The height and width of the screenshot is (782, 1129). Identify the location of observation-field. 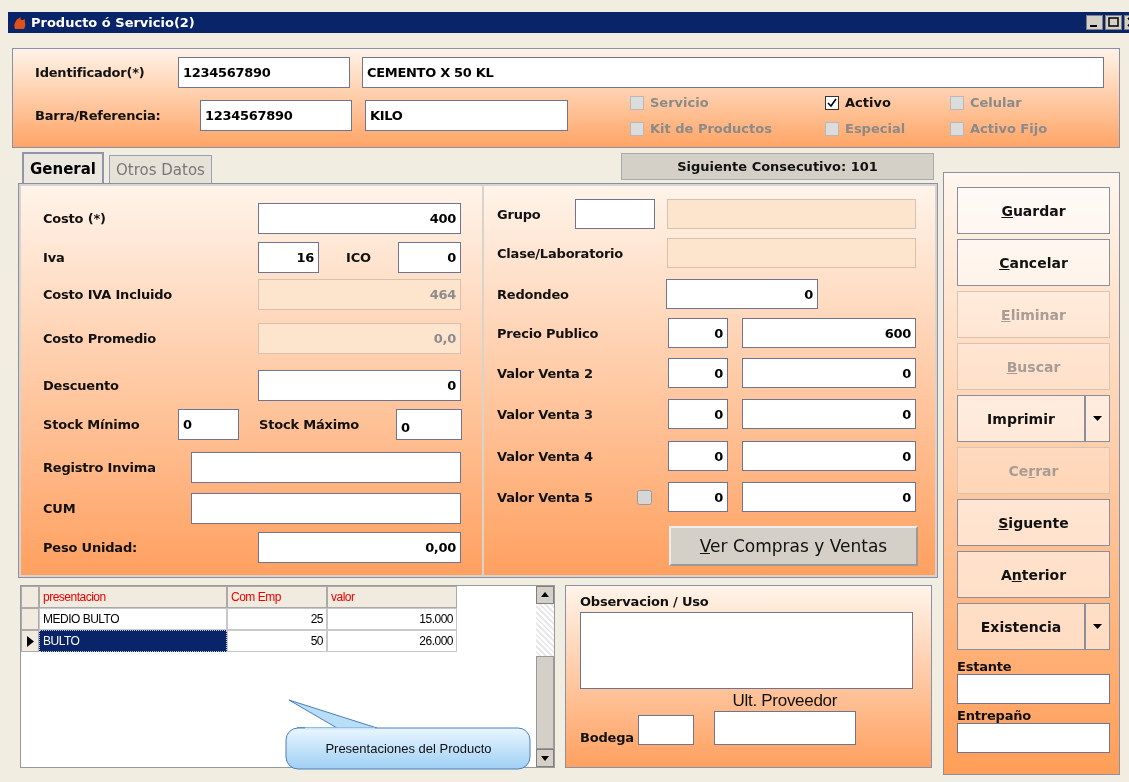
(746, 650).